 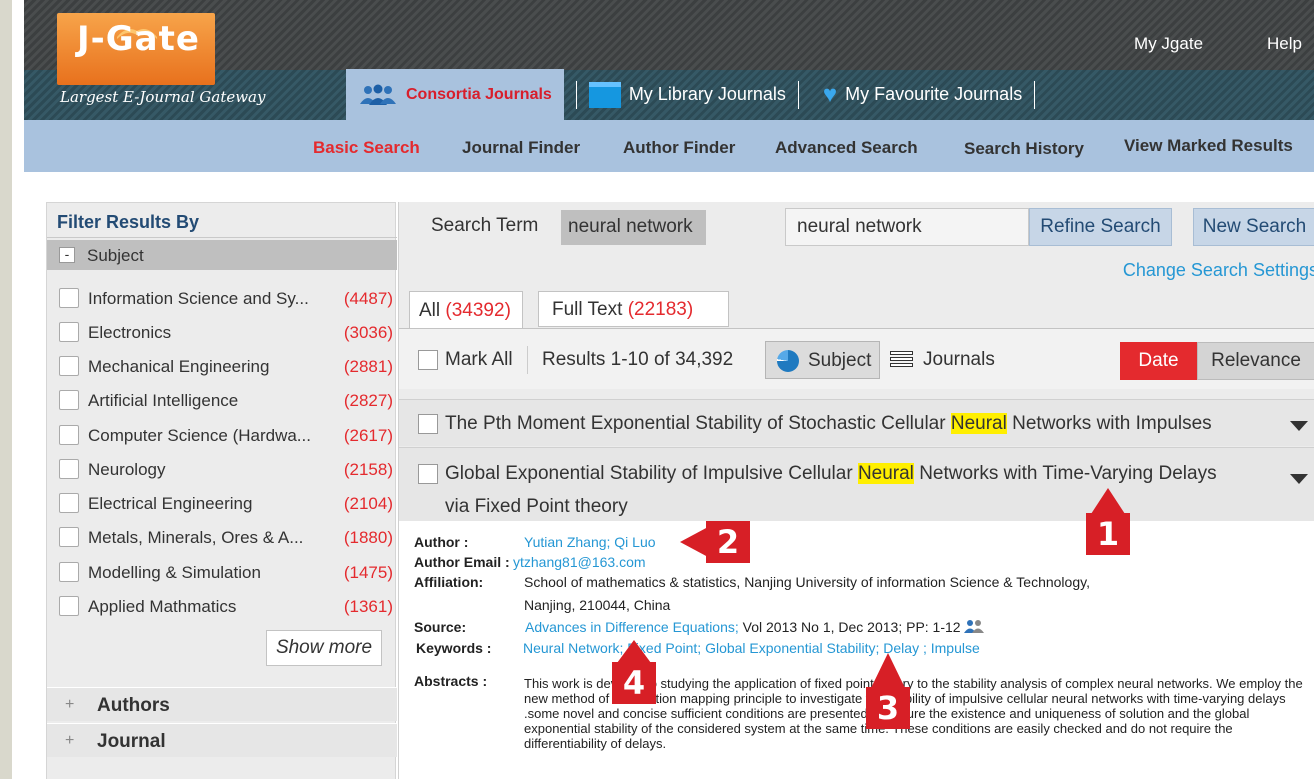 I want to click on subject-filter-item: Modelling & Simulation (1475), so click(x=226, y=572).